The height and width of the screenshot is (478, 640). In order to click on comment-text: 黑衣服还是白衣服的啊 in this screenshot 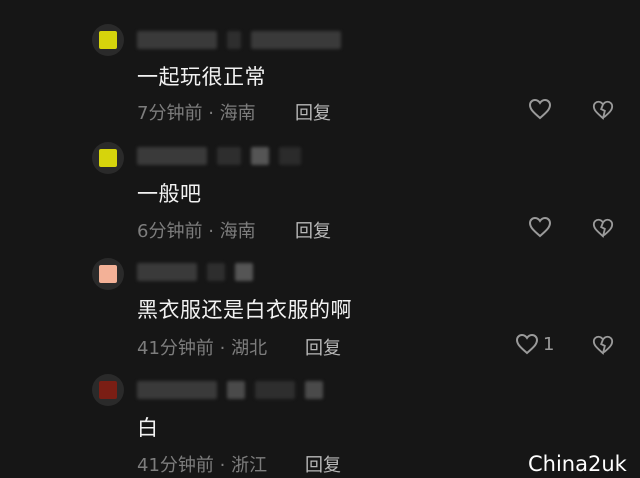, I will do `click(244, 310)`.